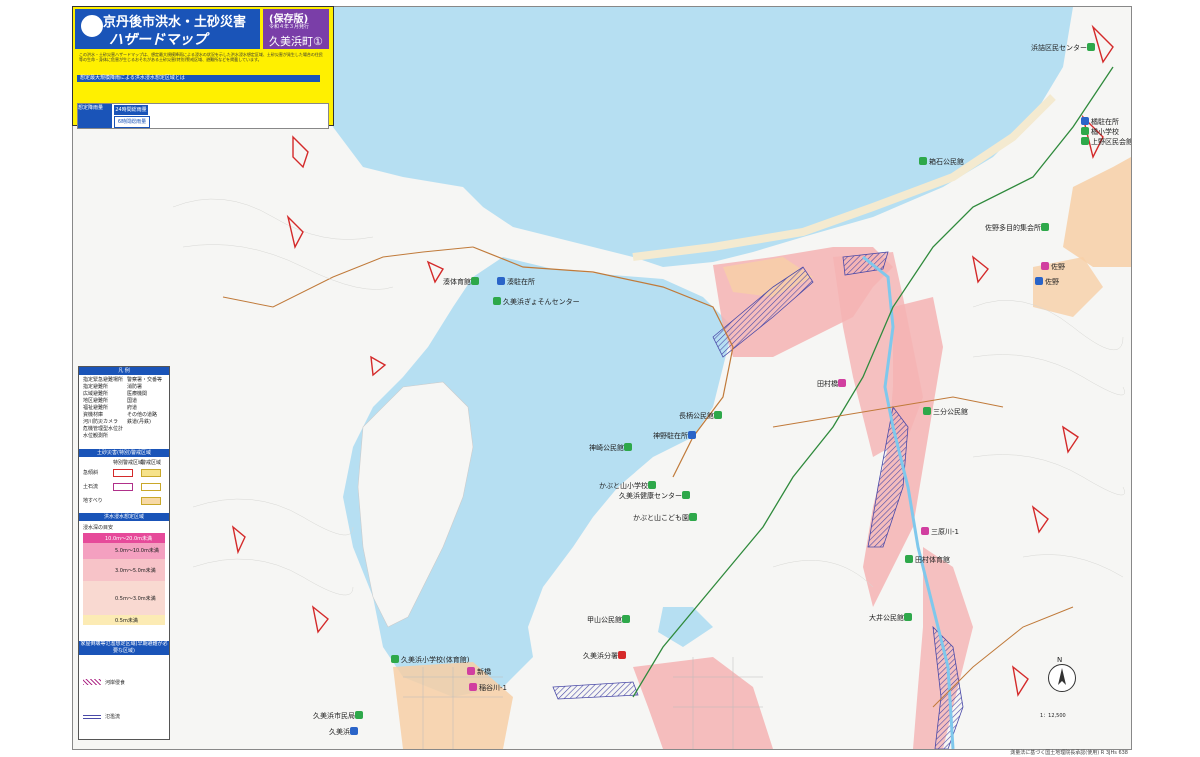 This screenshot has height=757, width=1200. Describe the element at coordinates (123, 487) in the screenshot. I see `swatch-debris-special` at that location.